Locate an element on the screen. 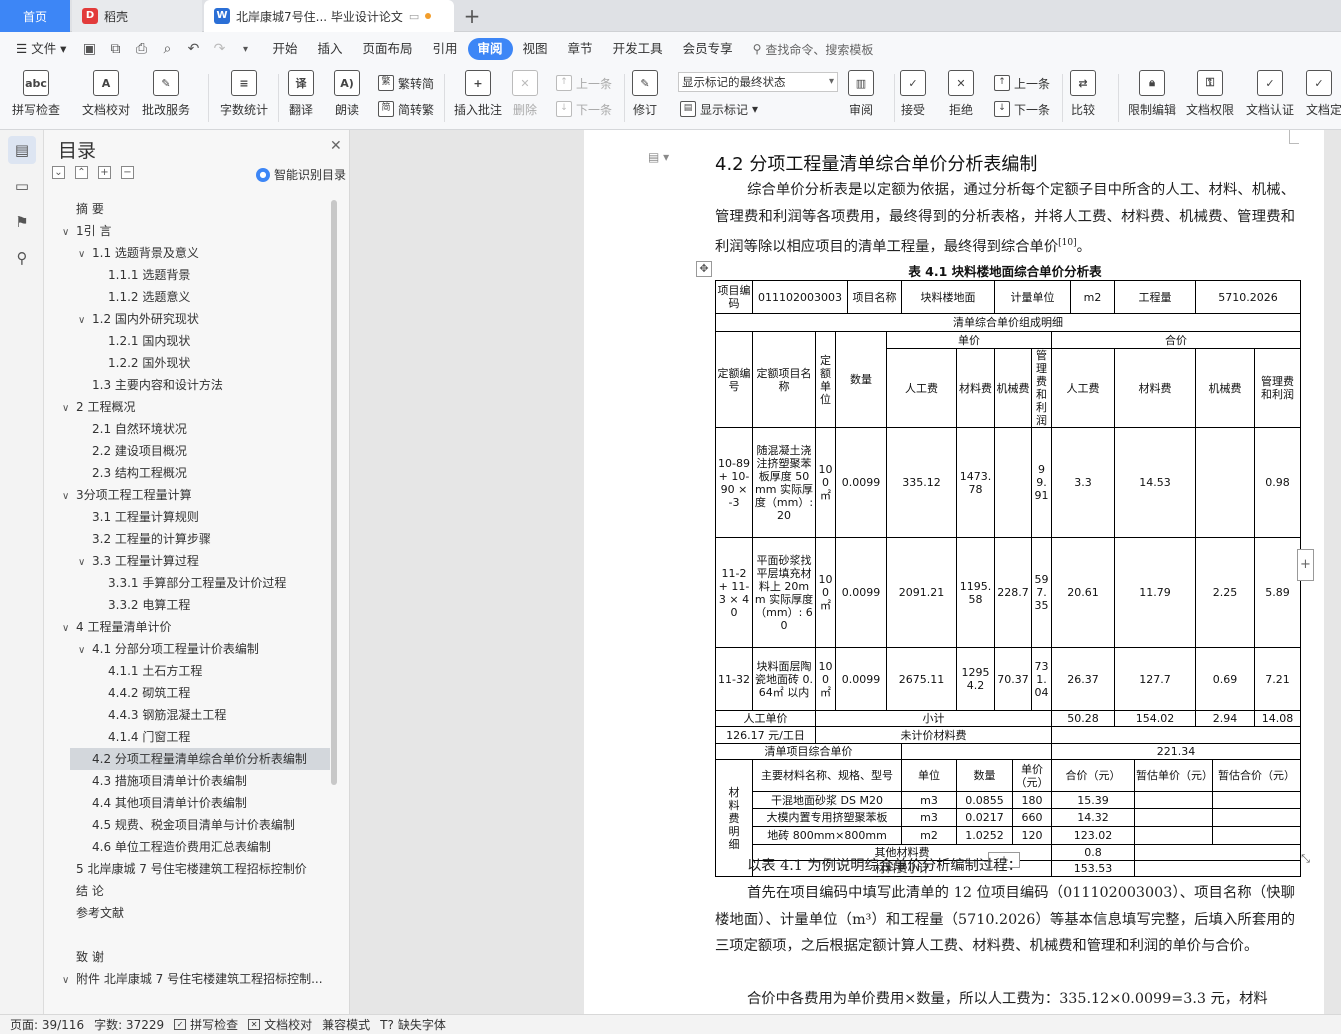  cell-unit: m2 is located at coordinates (1093, 297).